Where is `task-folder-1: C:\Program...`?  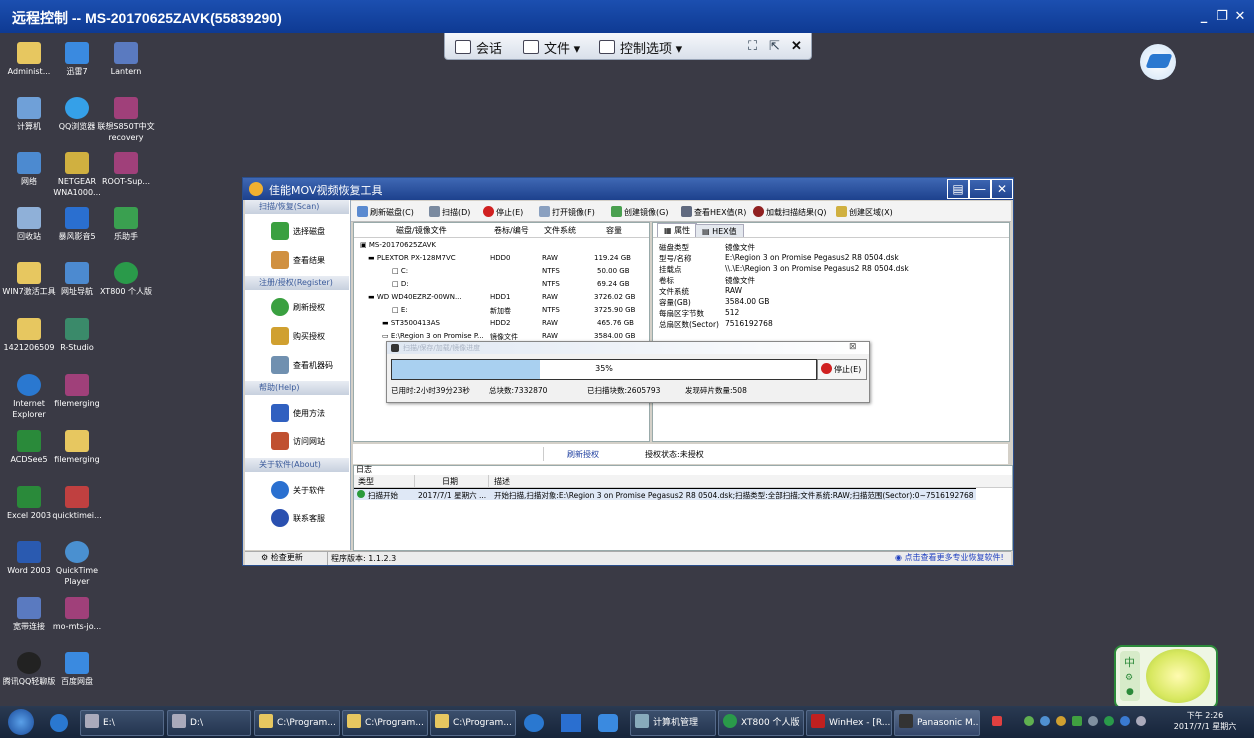 task-folder-1: C:\Program... is located at coordinates (297, 723).